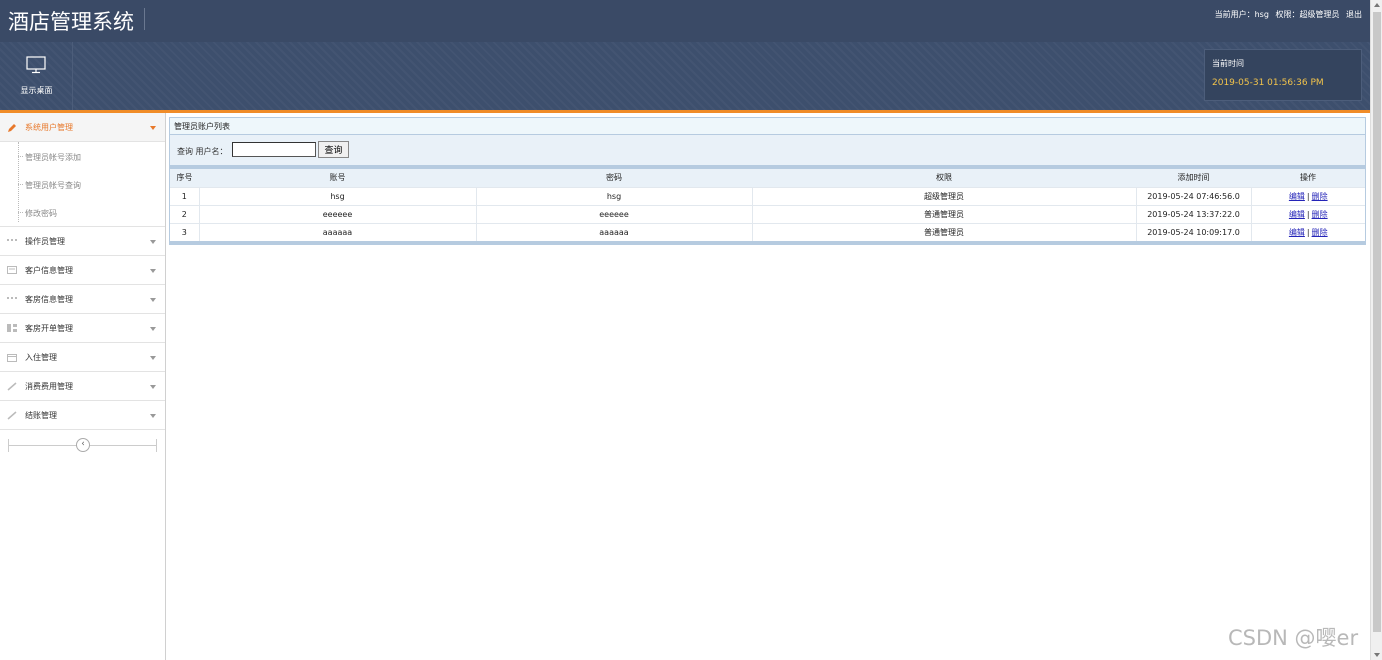  I want to click on submenu-system-users: 管理员帐号添加 管理员帐号查询 修改密码, so click(82, 184).